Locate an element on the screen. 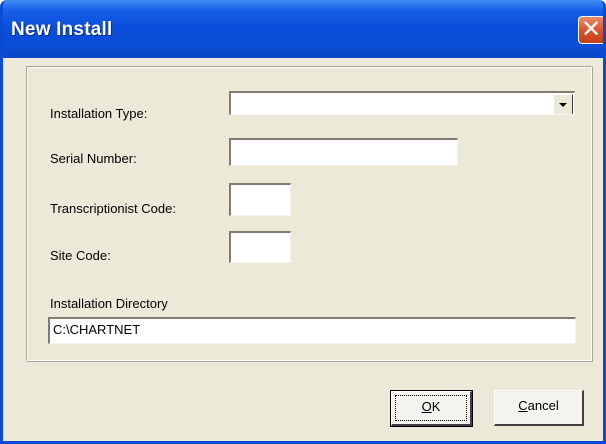 The height and width of the screenshot is (444, 606). transcriptionist-code-label: Transcriptionist Code: is located at coordinates (113, 208).